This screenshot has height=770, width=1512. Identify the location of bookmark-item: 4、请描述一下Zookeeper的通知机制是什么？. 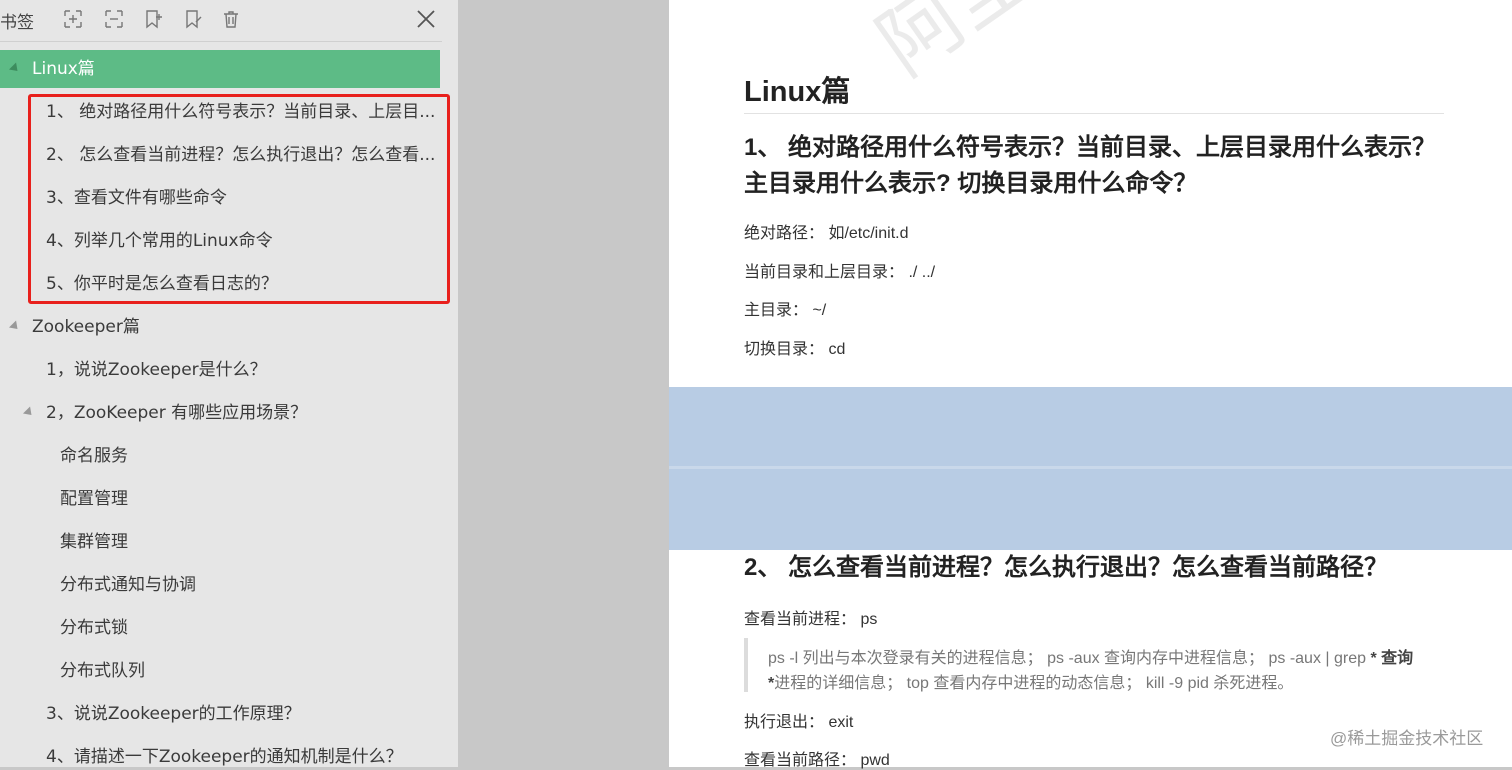
(220, 752).